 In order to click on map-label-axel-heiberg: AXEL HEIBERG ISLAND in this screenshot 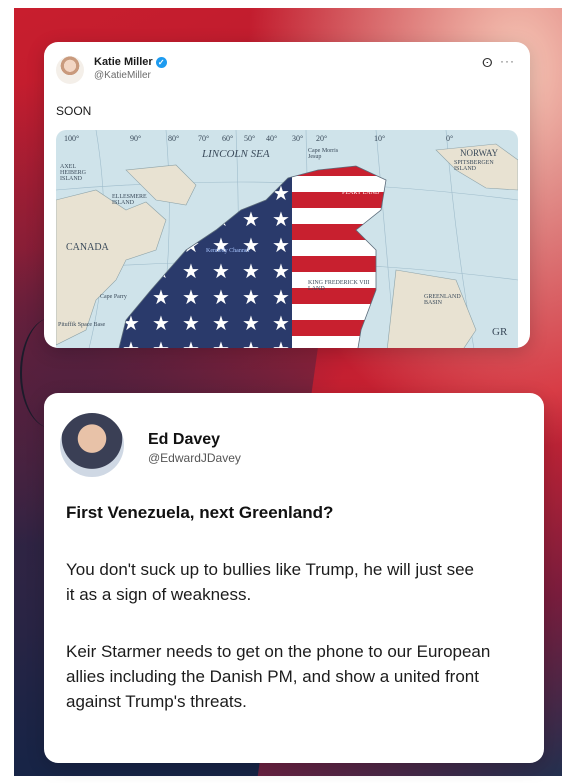, I will do `click(73, 173)`.